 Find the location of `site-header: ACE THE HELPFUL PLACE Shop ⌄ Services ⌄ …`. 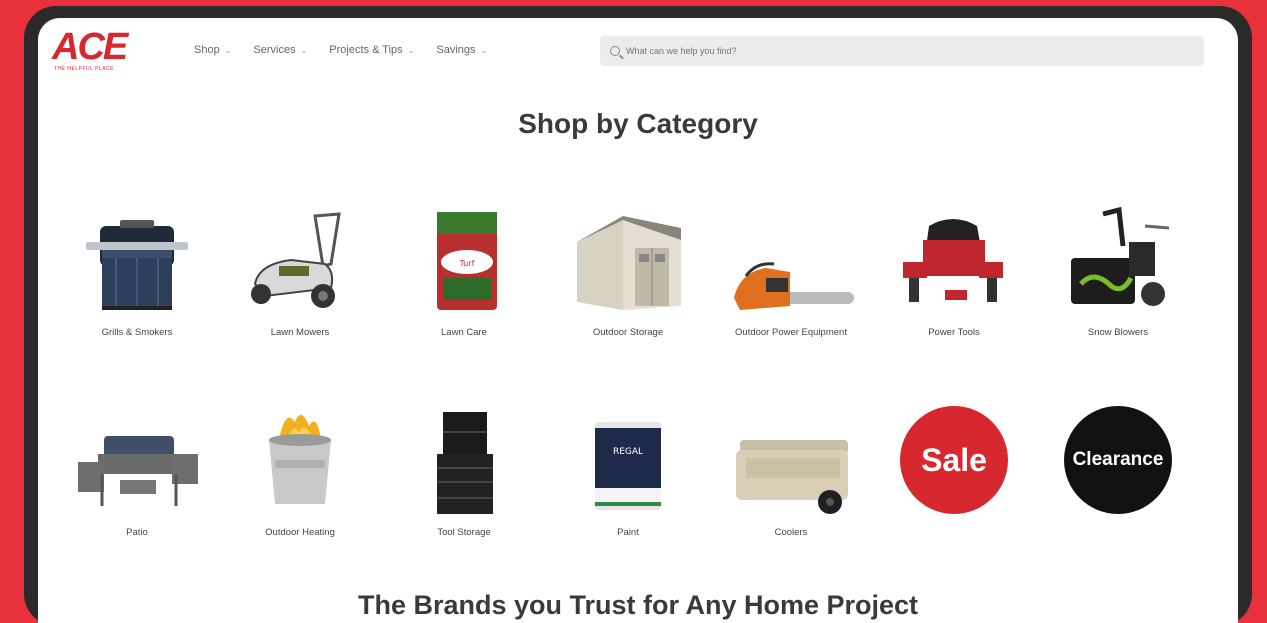

site-header: ACE THE HELPFUL PLACE Shop ⌄ Services ⌄ … is located at coordinates (638, 49).